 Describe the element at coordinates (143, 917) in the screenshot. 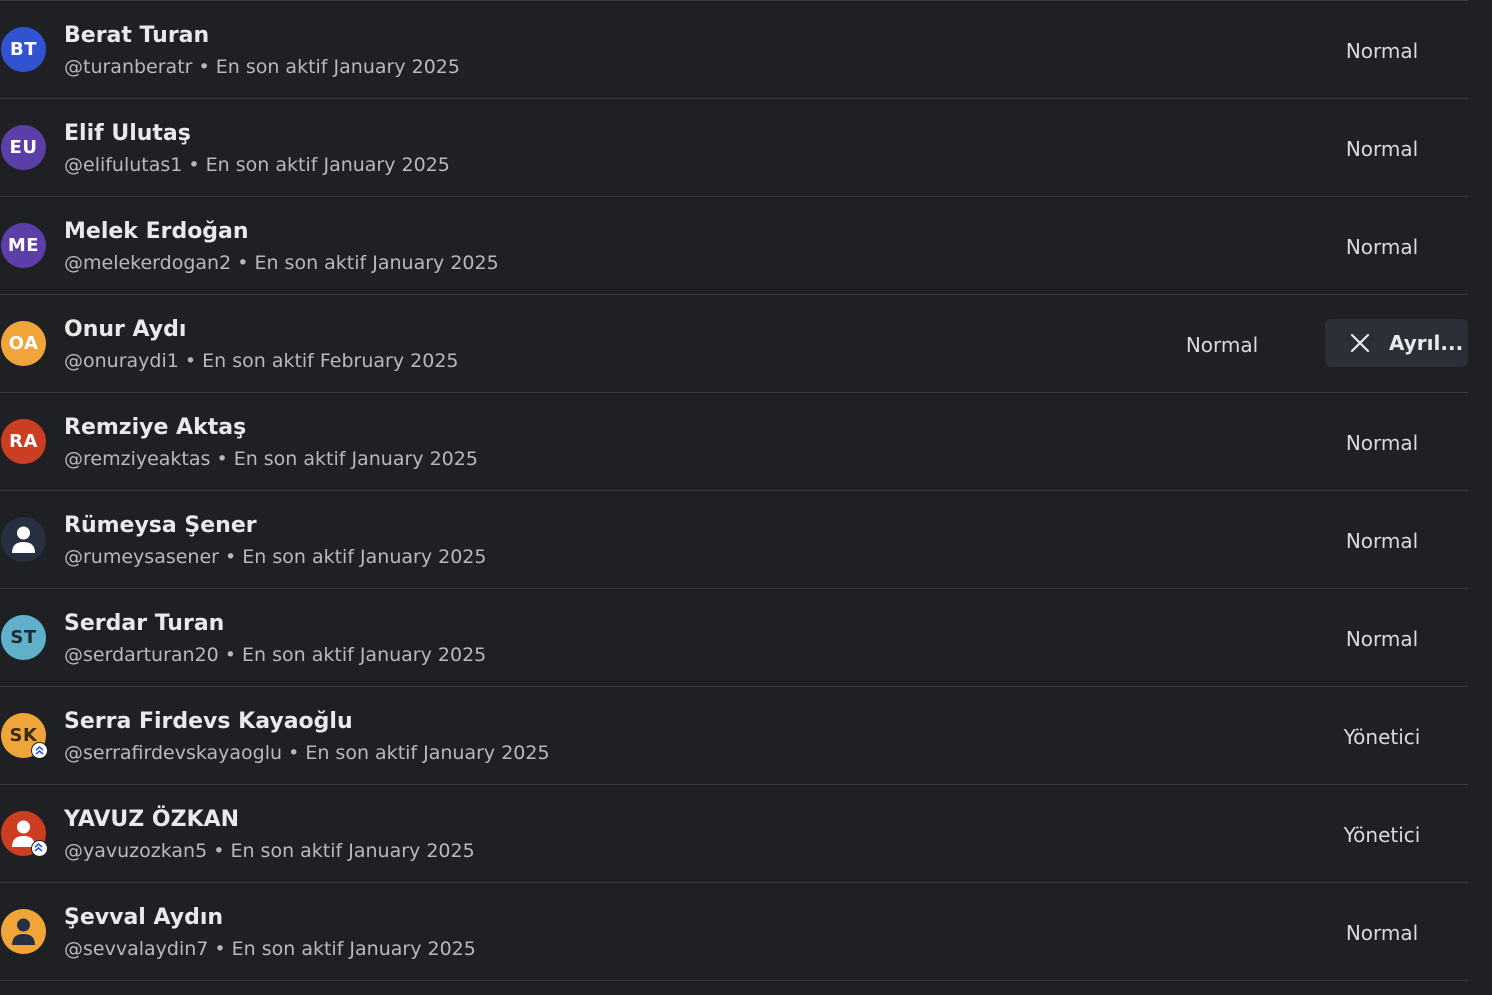

I see `member-name: Şevval Aydın` at that location.